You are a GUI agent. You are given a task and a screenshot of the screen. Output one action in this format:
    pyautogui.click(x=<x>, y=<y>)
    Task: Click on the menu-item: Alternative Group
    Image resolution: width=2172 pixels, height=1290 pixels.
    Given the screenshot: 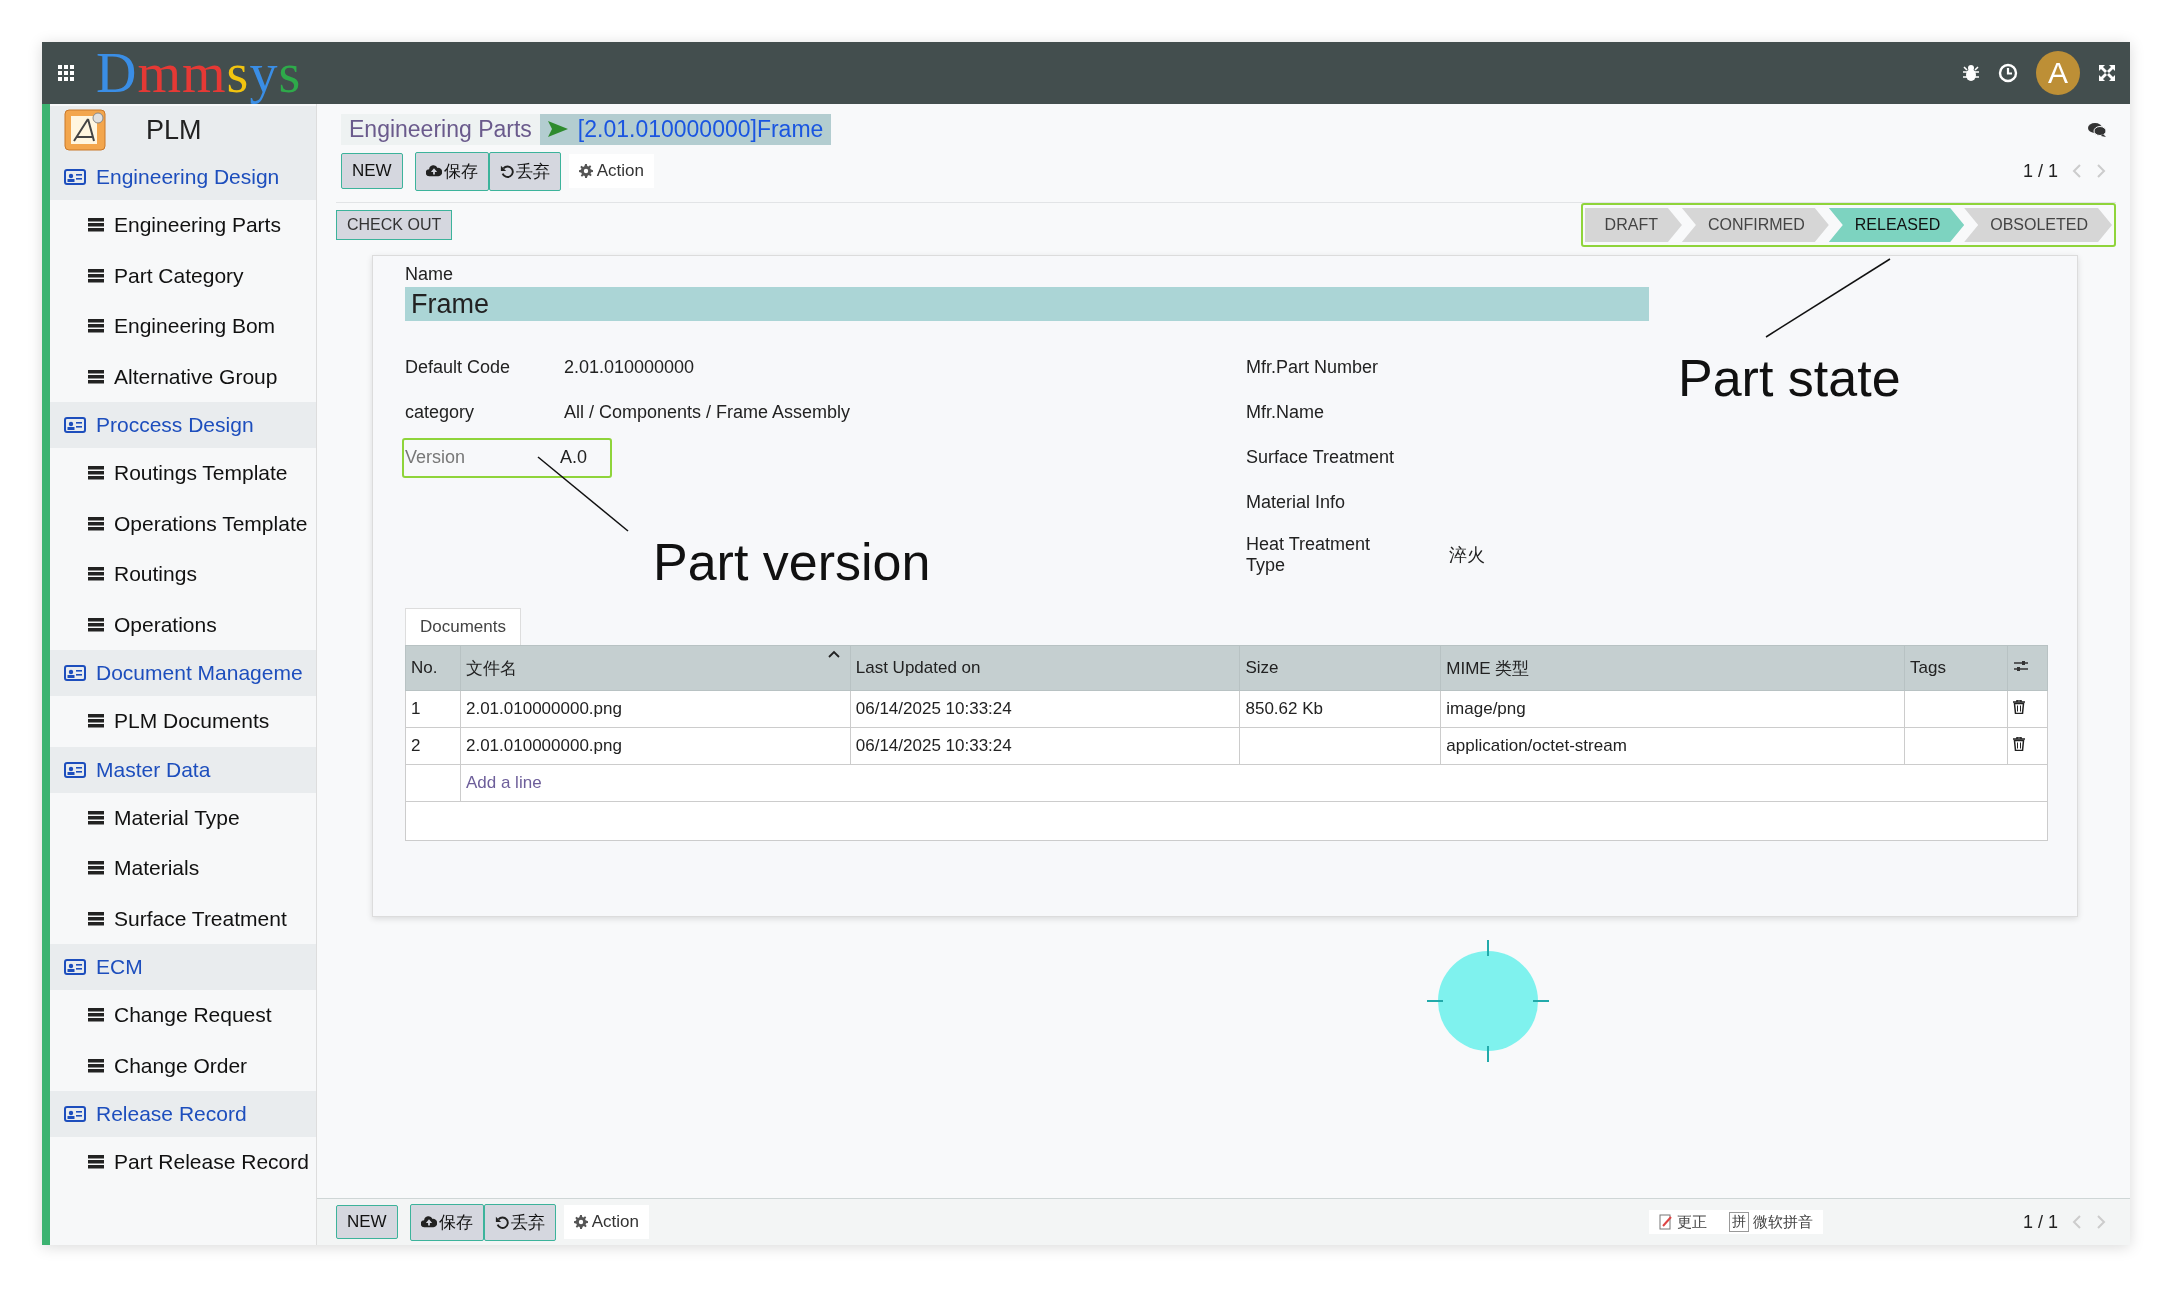 What is the action you would take?
    pyautogui.click(x=183, y=376)
    